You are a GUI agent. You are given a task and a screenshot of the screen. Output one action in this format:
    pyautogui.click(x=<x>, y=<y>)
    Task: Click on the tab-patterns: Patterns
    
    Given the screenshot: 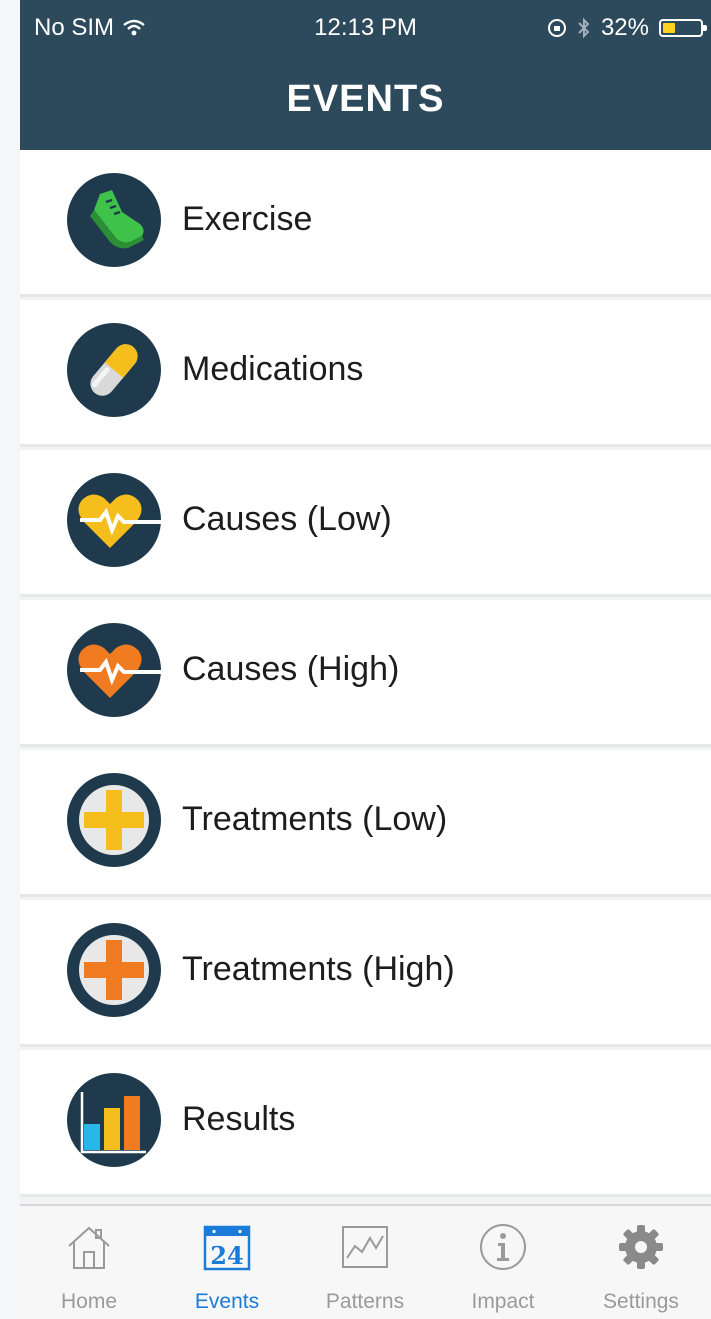 What is the action you would take?
    pyautogui.click(x=365, y=1262)
    